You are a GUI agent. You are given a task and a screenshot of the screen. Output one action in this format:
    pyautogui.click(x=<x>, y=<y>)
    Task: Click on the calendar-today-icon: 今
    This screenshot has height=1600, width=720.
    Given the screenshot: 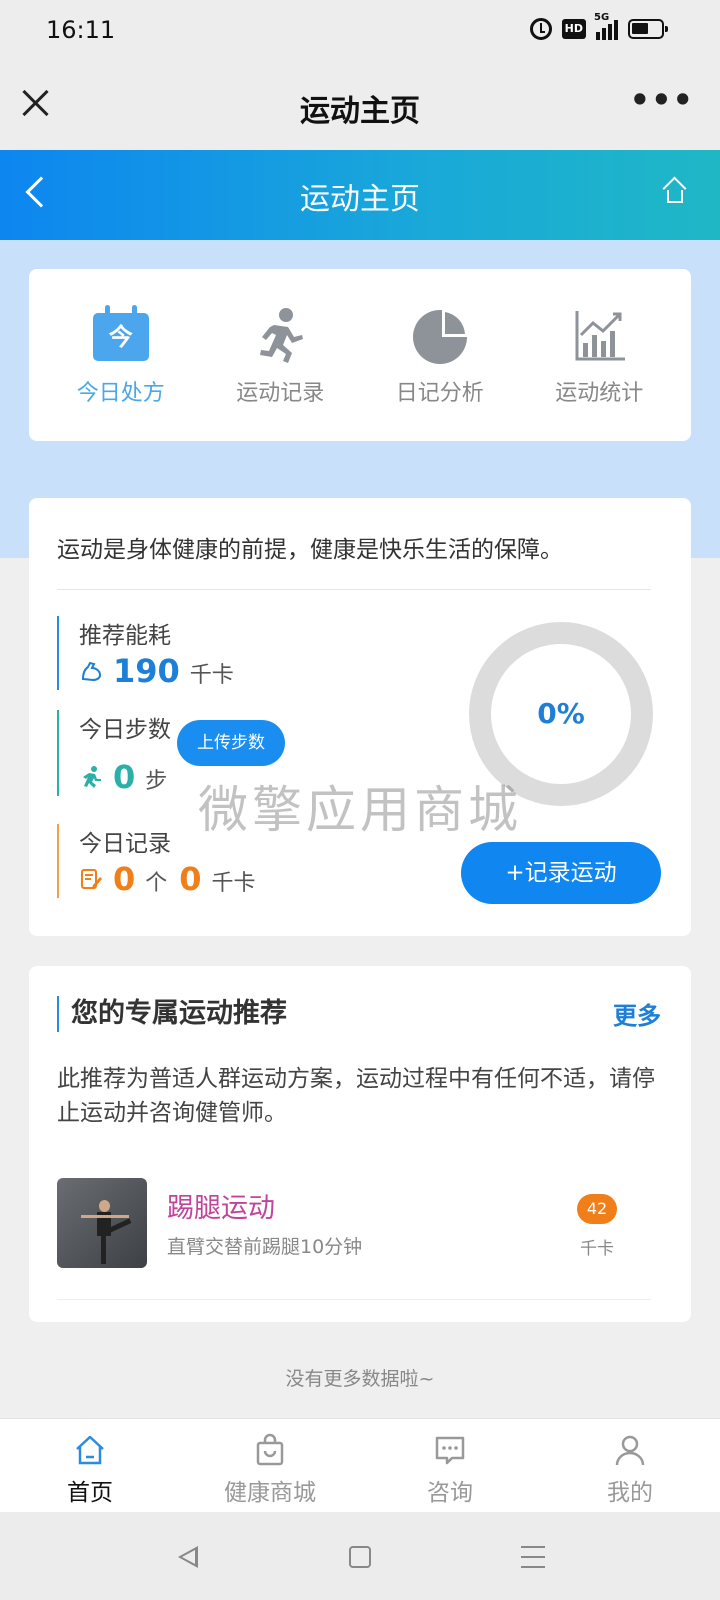 What is the action you would take?
    pyautogui.click(x=121, y=335)
    